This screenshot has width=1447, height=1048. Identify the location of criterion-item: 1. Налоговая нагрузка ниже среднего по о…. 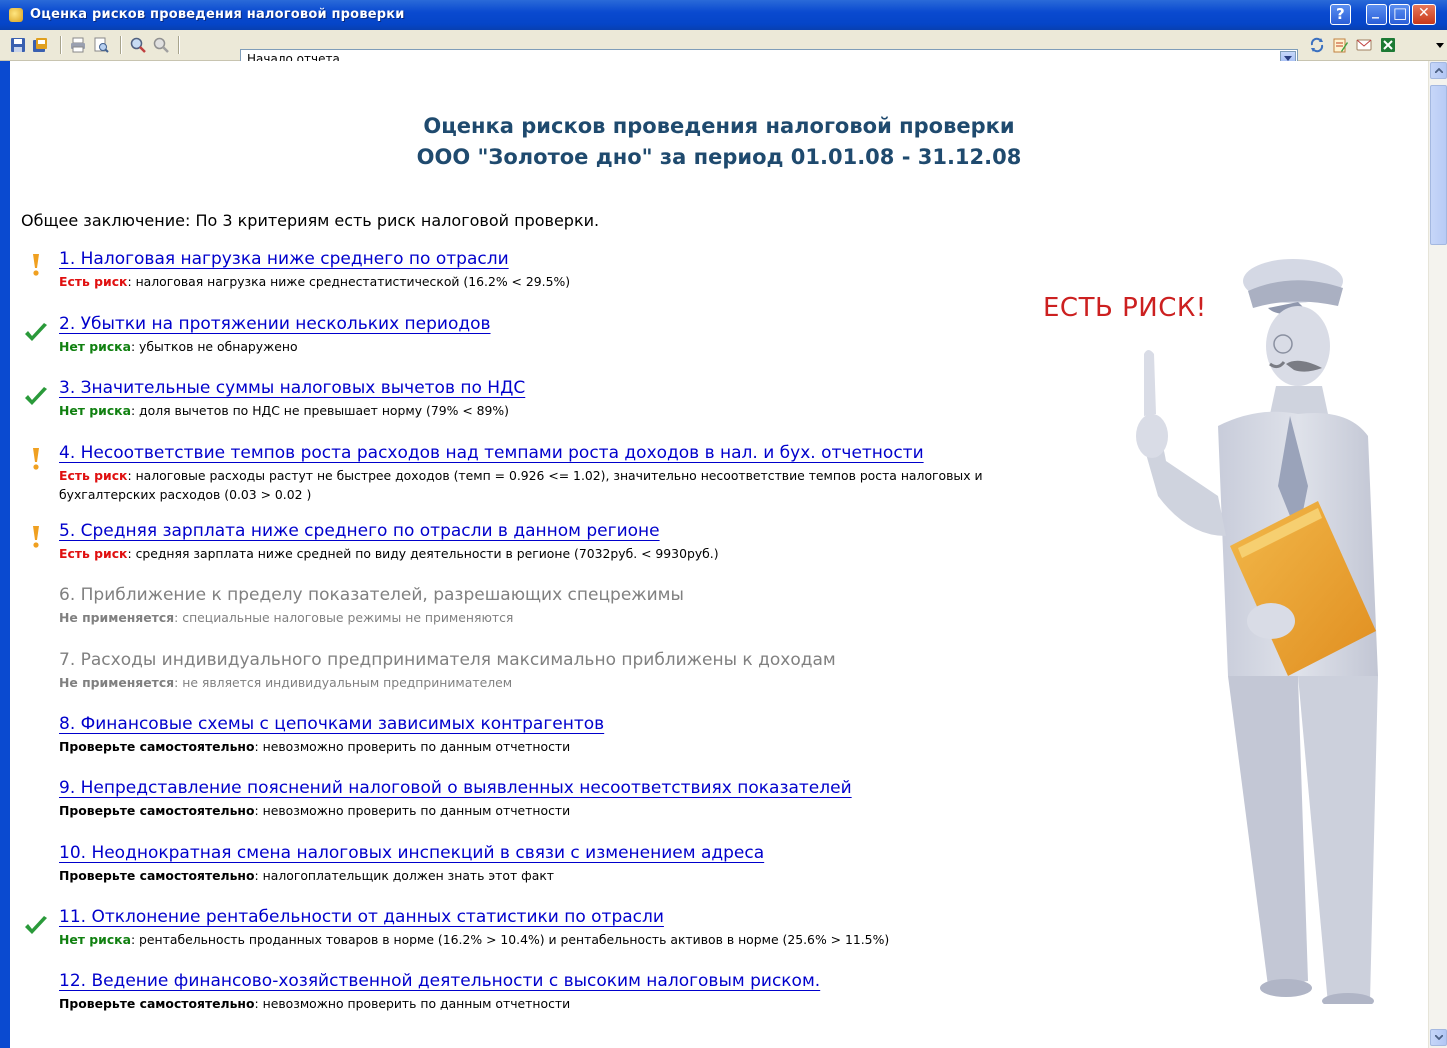
(526, 270).